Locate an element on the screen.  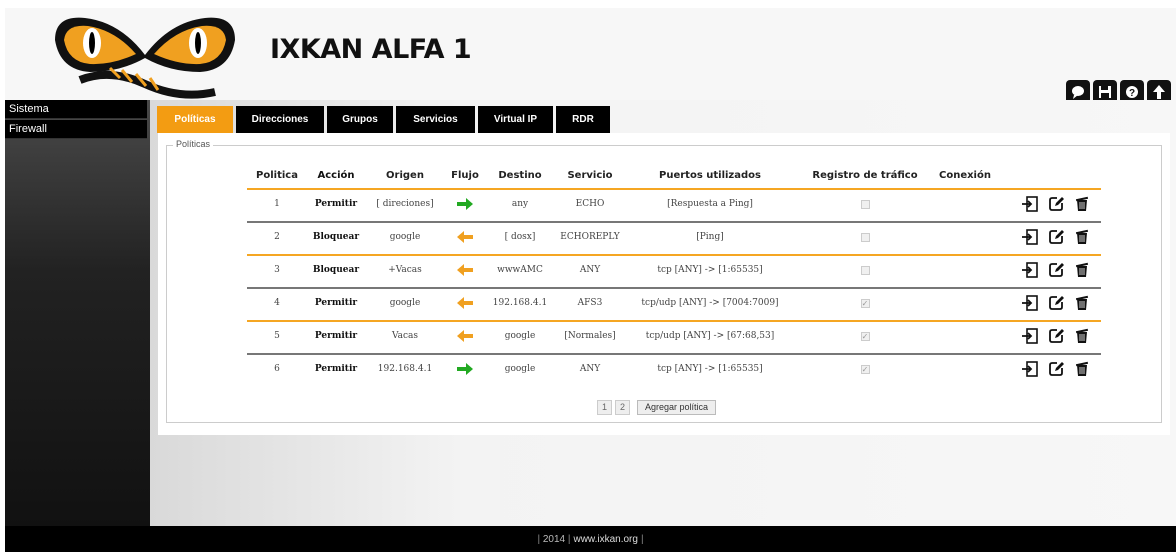
policy-destination: any is located at coordinates (520, 204).